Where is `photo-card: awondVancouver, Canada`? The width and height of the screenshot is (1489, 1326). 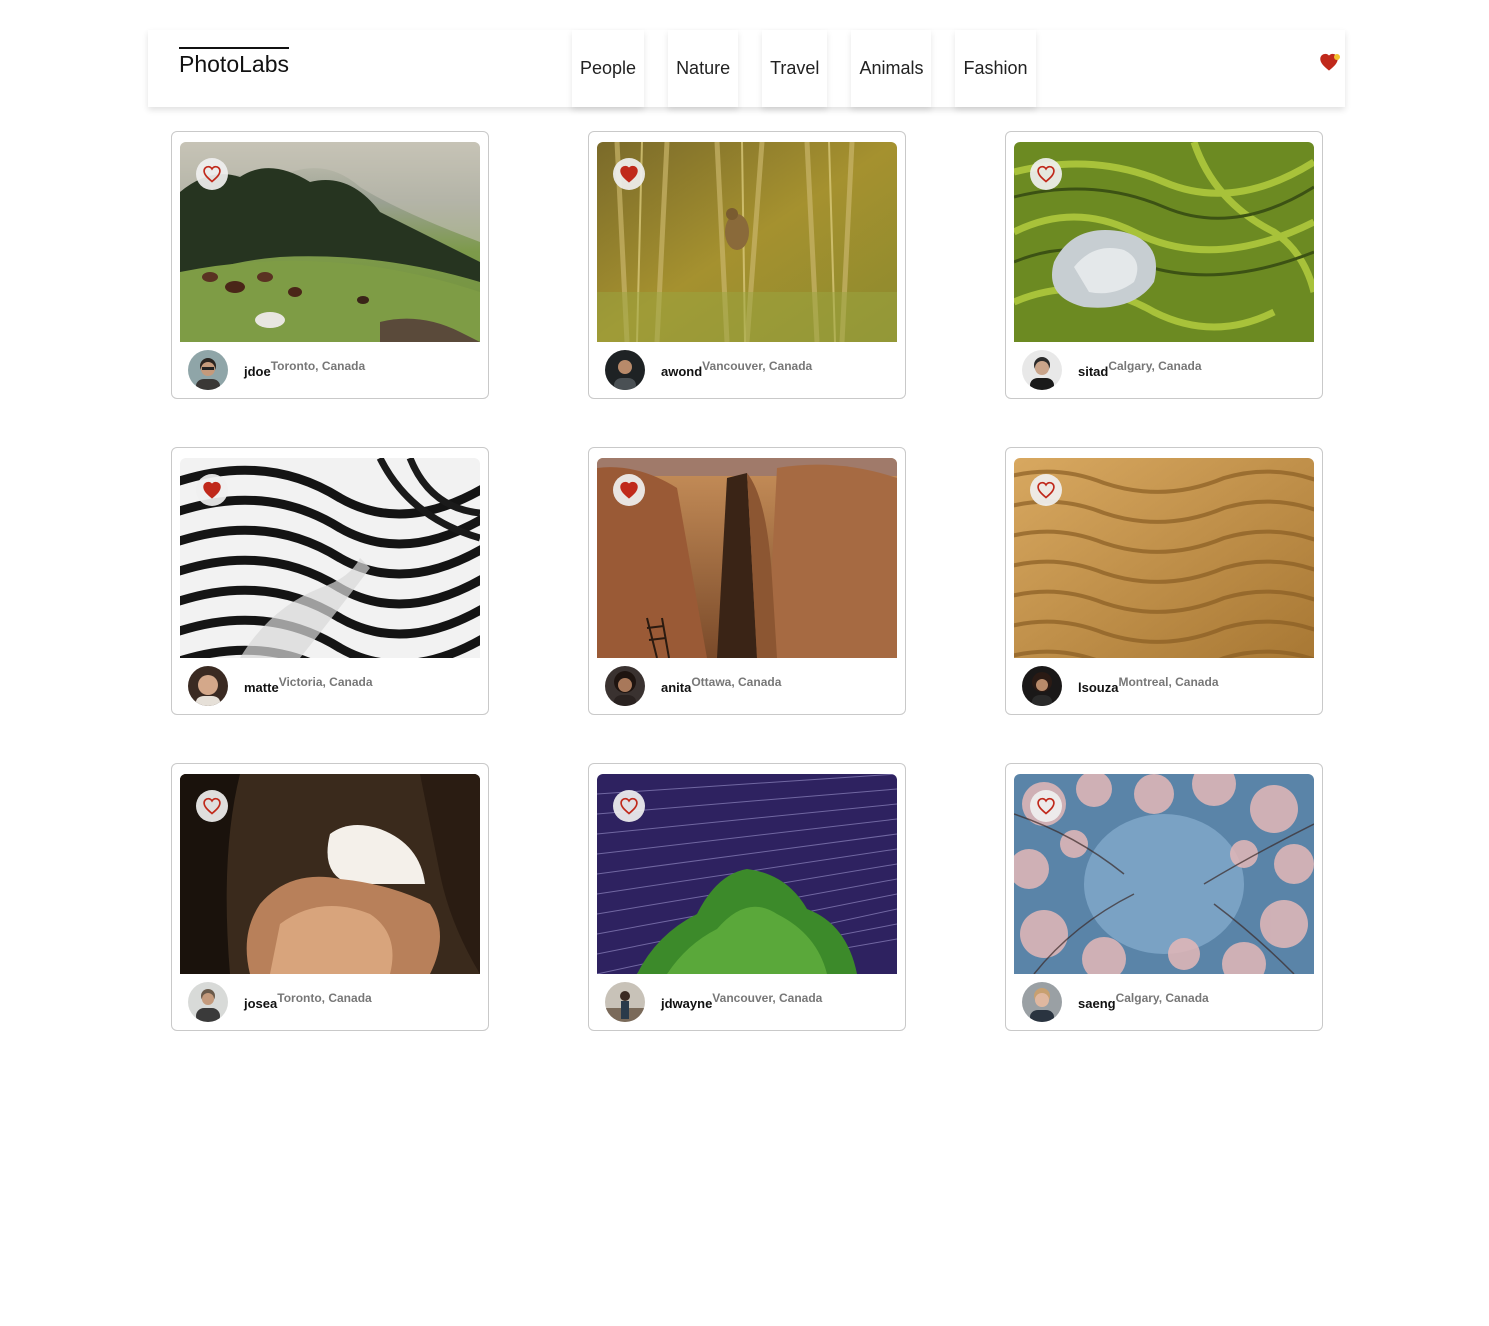
photo-card: awondVancouver, Canada is located at coordinates (747, 265).